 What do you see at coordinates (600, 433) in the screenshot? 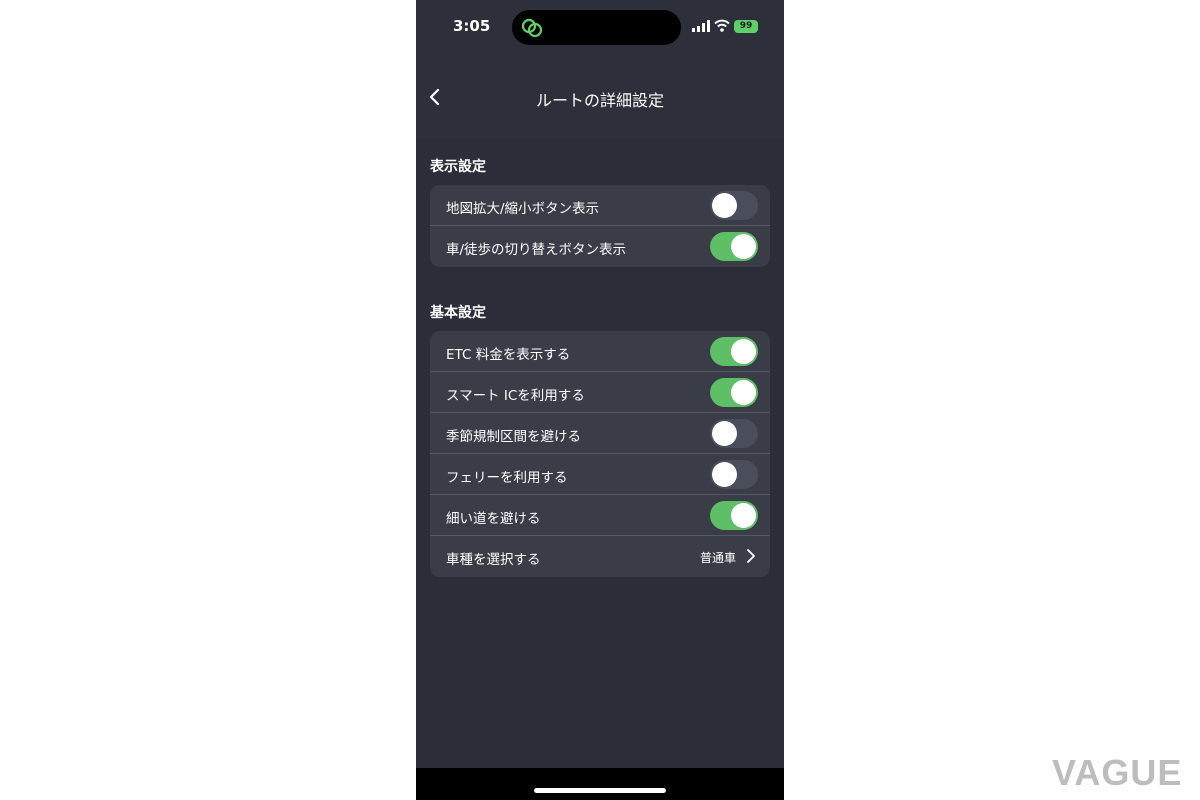
I see `setting-row-seasonal-restriction: 季節規制区間を避ける` at bounding box center [600, 433].